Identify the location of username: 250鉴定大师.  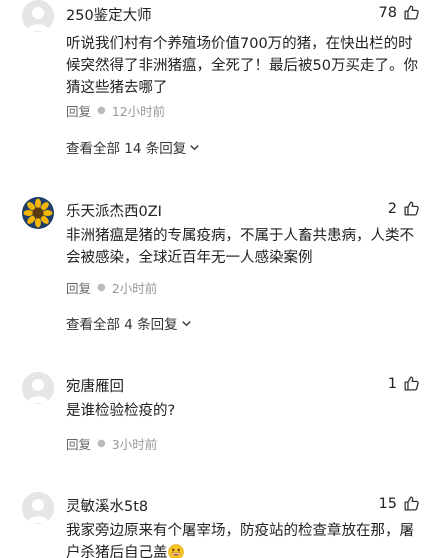
(109, 14).